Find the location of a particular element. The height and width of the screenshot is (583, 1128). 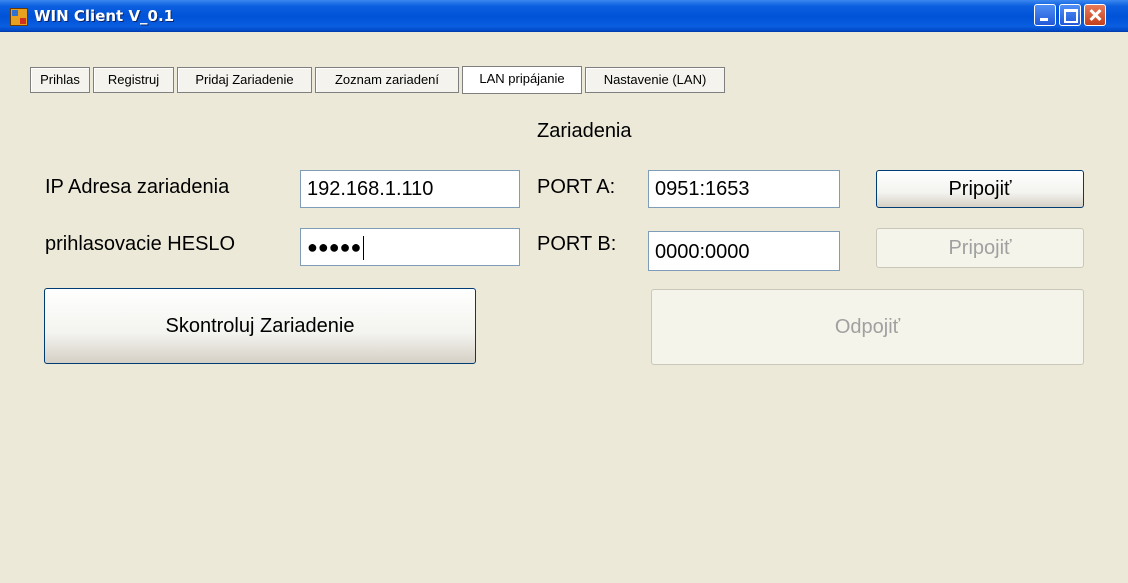

port-b-label: PORT B: is located at coordinates (577, 244).